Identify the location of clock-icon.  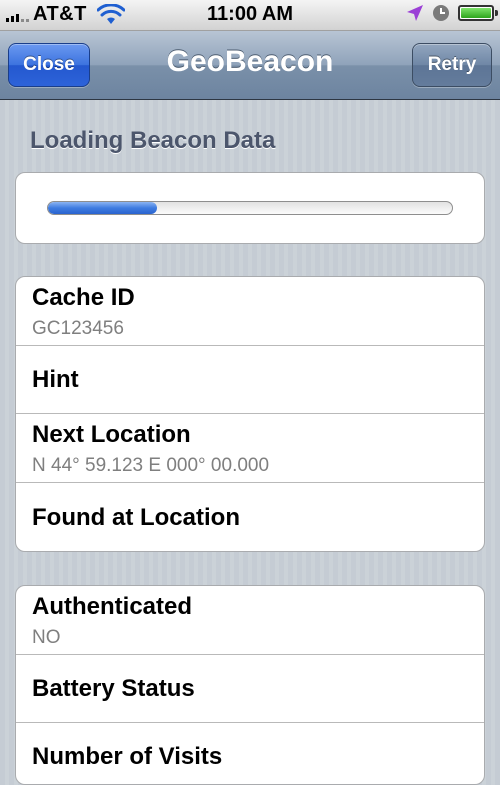
(441, 13).